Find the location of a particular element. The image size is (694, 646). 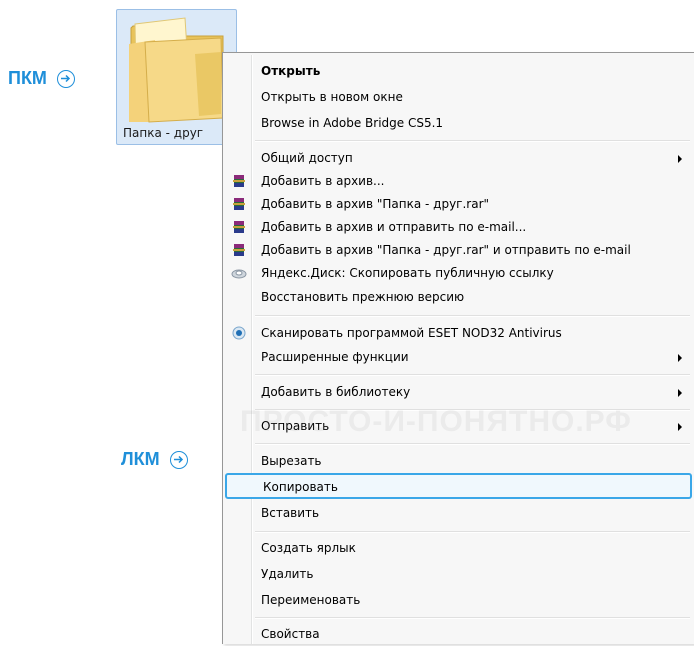

right-click-label: ПКМ is located at coordinates (27, 78).